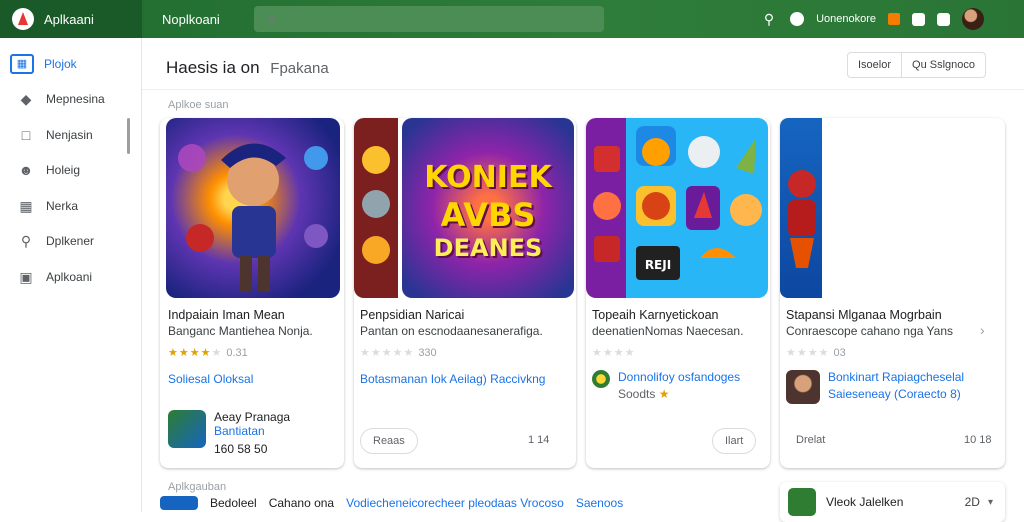 The image size is (1024, 522). What do you see at coordinates (179, 503) in the screenshot?
I see `bottom-thumbnail` at bounding box center [179, 503].